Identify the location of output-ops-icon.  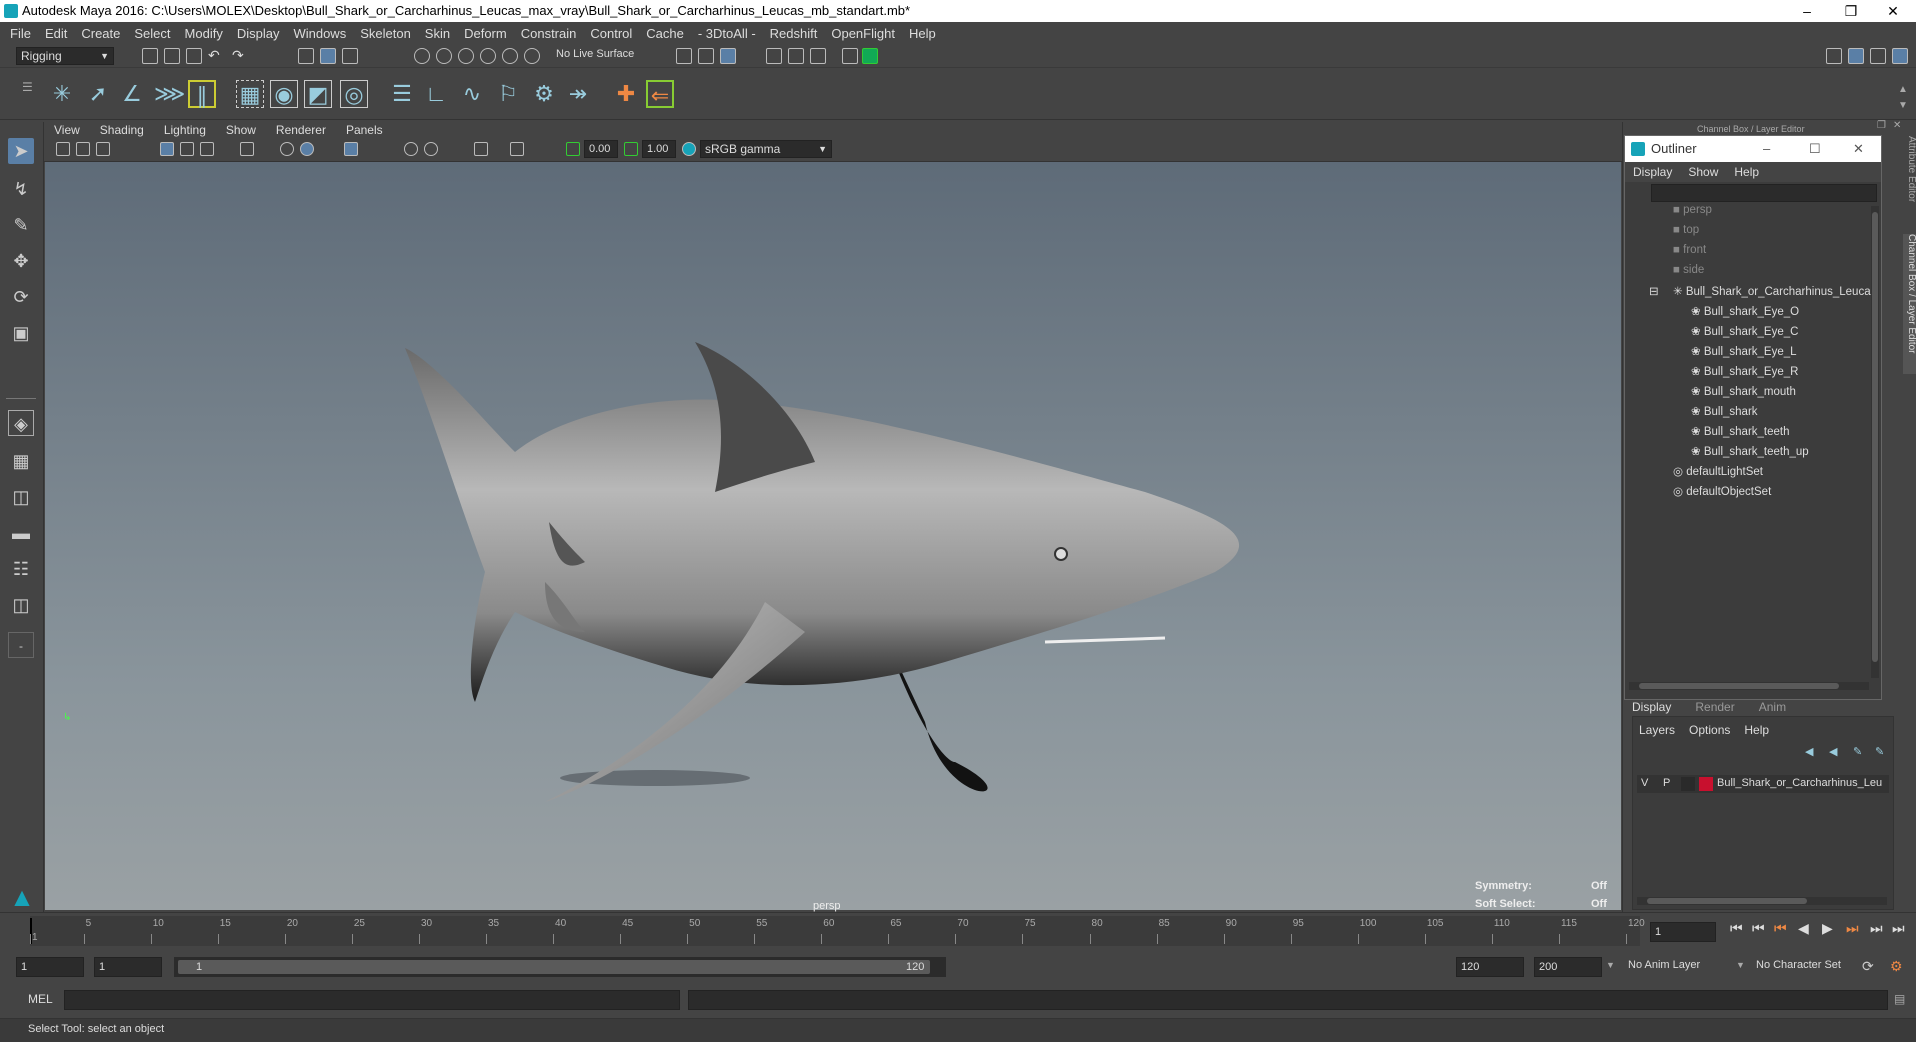
(706, 56).